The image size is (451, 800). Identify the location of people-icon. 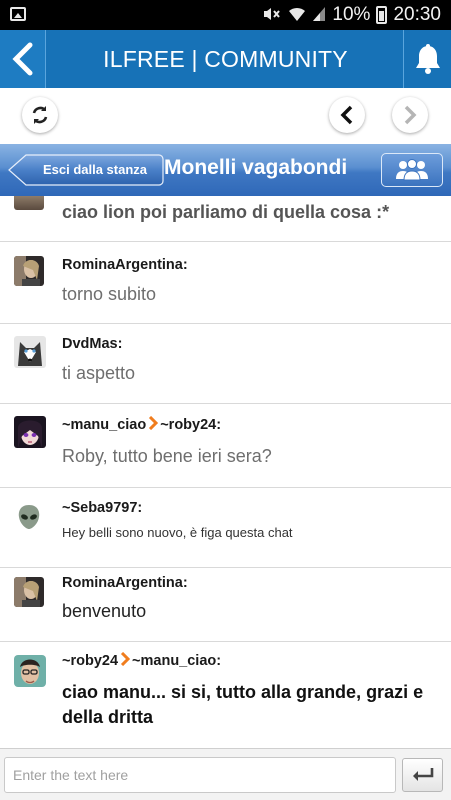
(412, 170).